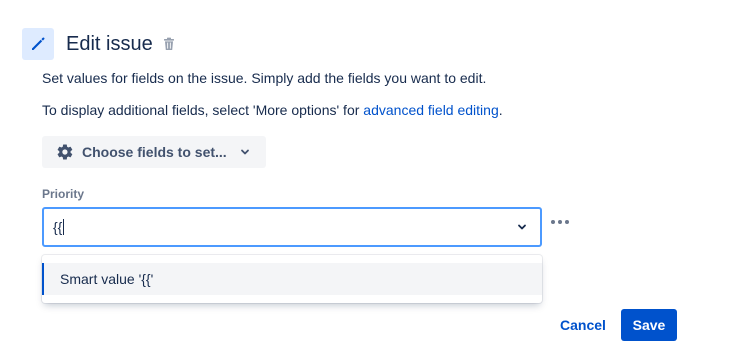 The image size is (733, 357). I want to click on text-cursor, so click(64, 227).